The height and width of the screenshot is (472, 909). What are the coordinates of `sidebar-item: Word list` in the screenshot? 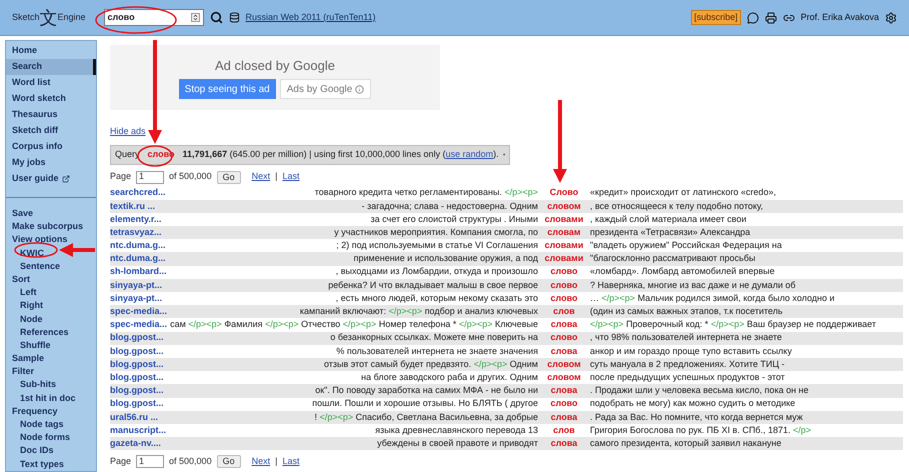 It's located at (51, 83).